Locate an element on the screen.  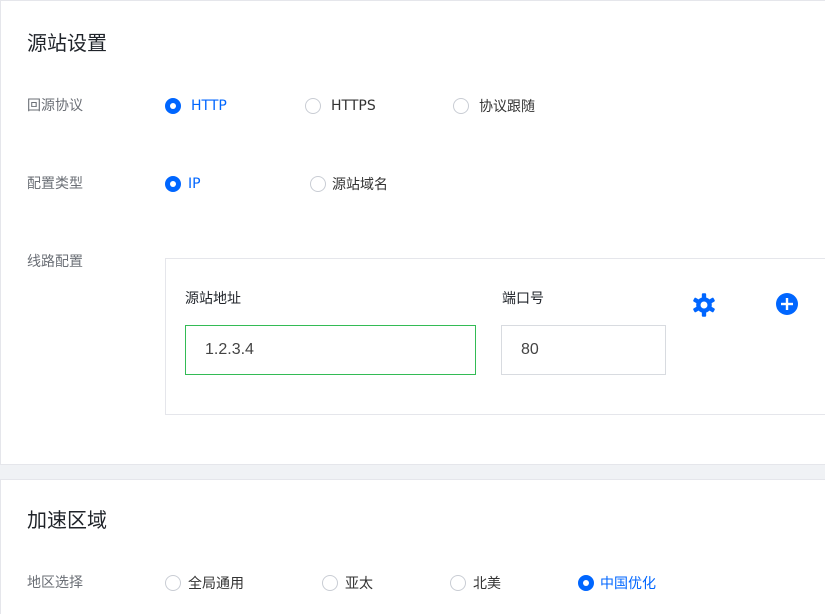
config-type-label: 配置类型 is located at coordinates (55, 184).